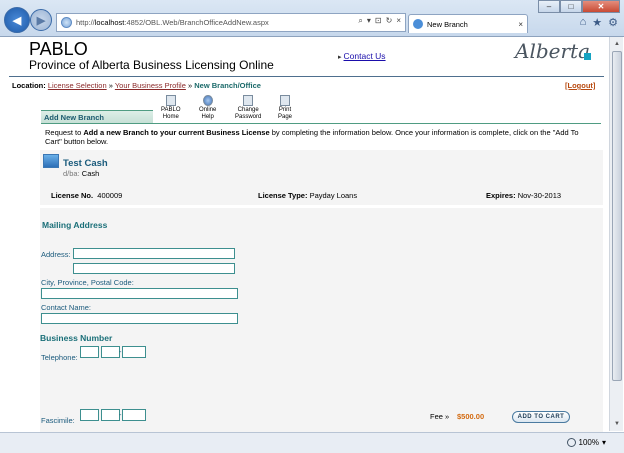 The height and width of the screenshot is (453, 624). I want to click on fax-prefix-input, so click(110, 415).